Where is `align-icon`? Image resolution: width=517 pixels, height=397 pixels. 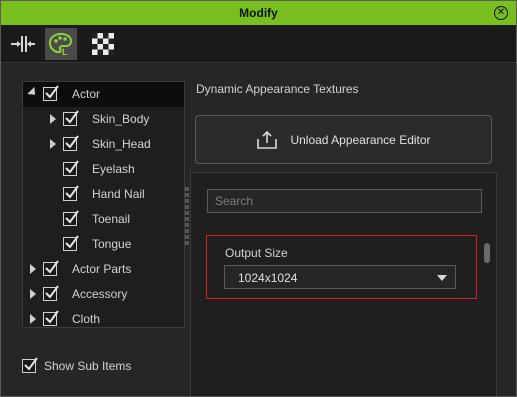
align-icon is located at coordinates (23, 44).